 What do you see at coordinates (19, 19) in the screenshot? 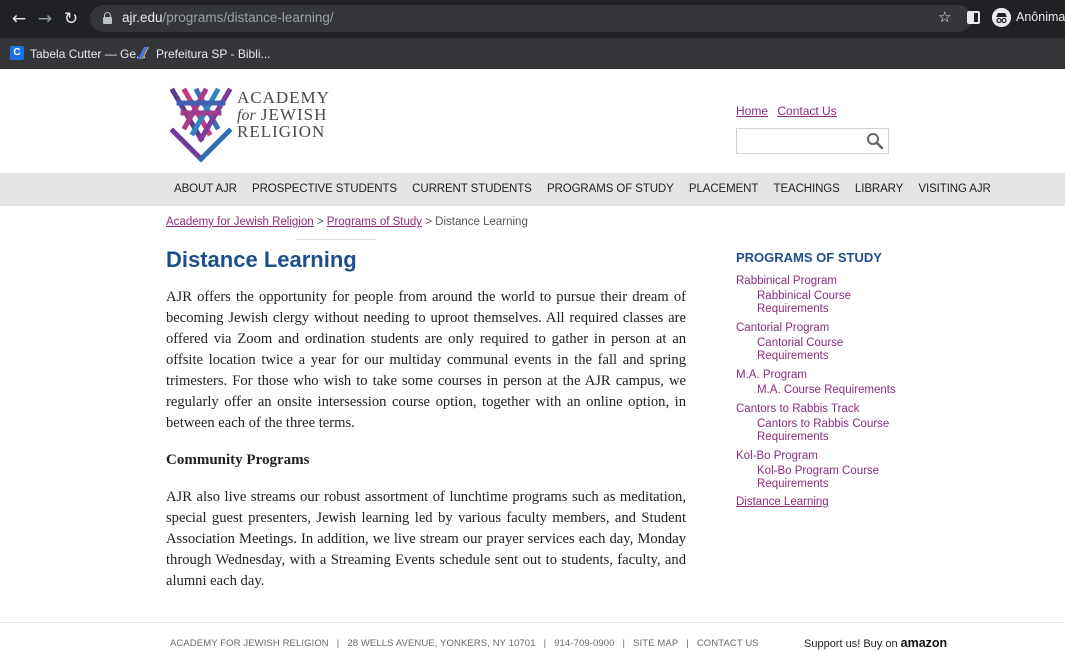
I see `back-arrow-icon: ←` at bounding box center [19, 19].